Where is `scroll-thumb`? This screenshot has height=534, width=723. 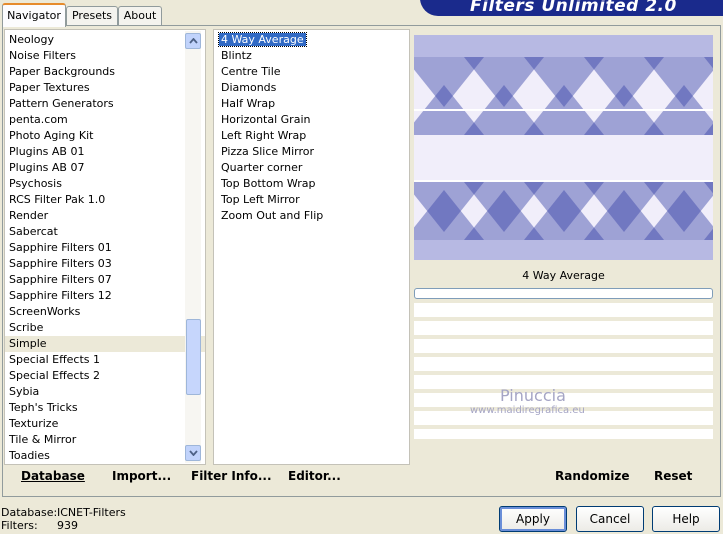
scroll-thumb is located at coordinates (193, 357).